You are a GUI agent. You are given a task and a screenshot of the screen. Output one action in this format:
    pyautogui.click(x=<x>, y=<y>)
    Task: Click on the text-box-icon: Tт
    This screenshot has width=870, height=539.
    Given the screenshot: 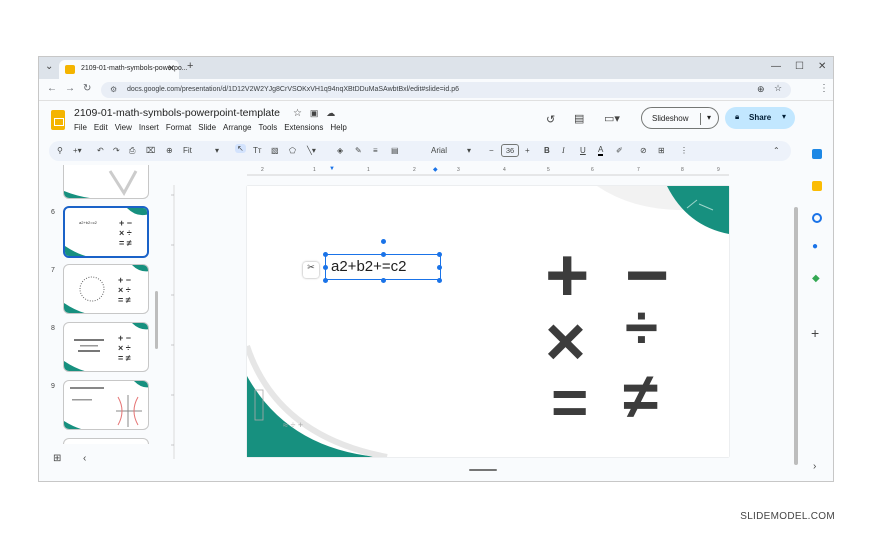 What is the action you would take?
    pyautogui.click(x=257, y=150)
    